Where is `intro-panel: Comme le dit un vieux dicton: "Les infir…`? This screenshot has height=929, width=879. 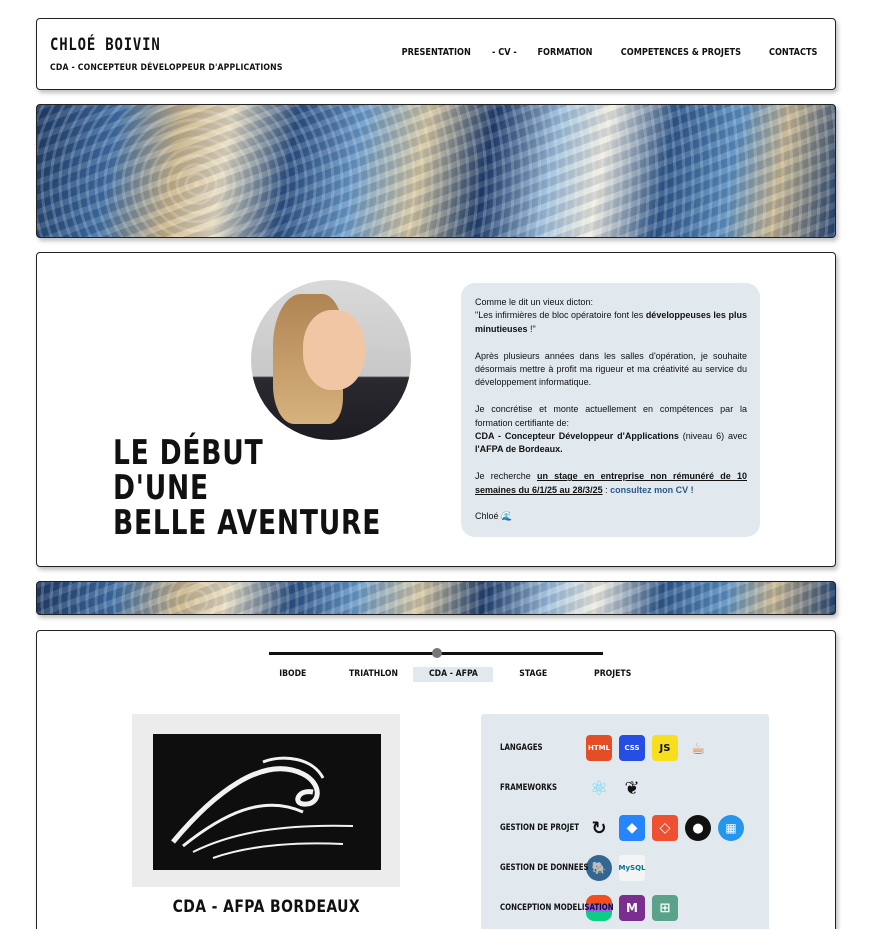 intro-panel: Comme le dit un vieux dicton: "Les infir… is located at coordinates (610, 410).